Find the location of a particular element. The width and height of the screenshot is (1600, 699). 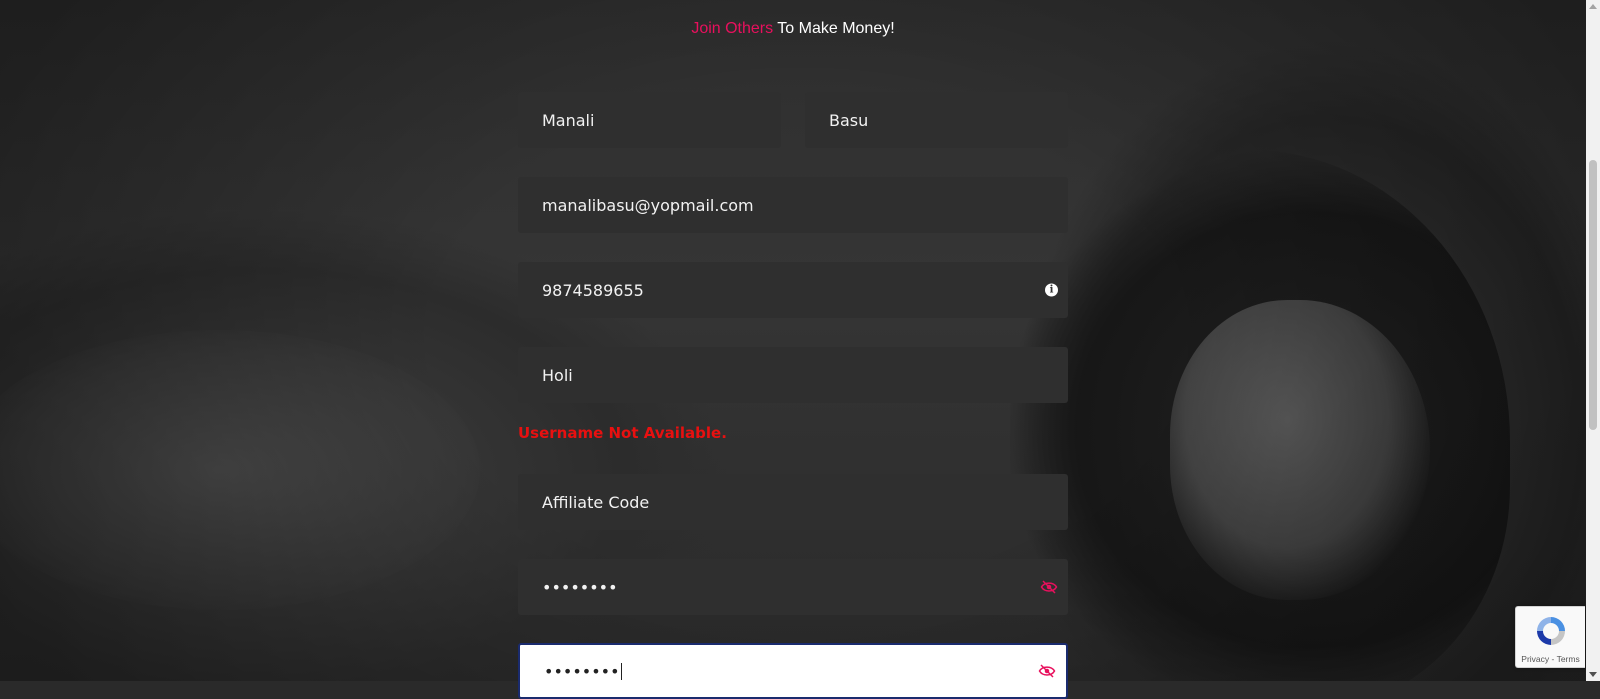

affiliate-code-field is located at coordinates (793, 502).